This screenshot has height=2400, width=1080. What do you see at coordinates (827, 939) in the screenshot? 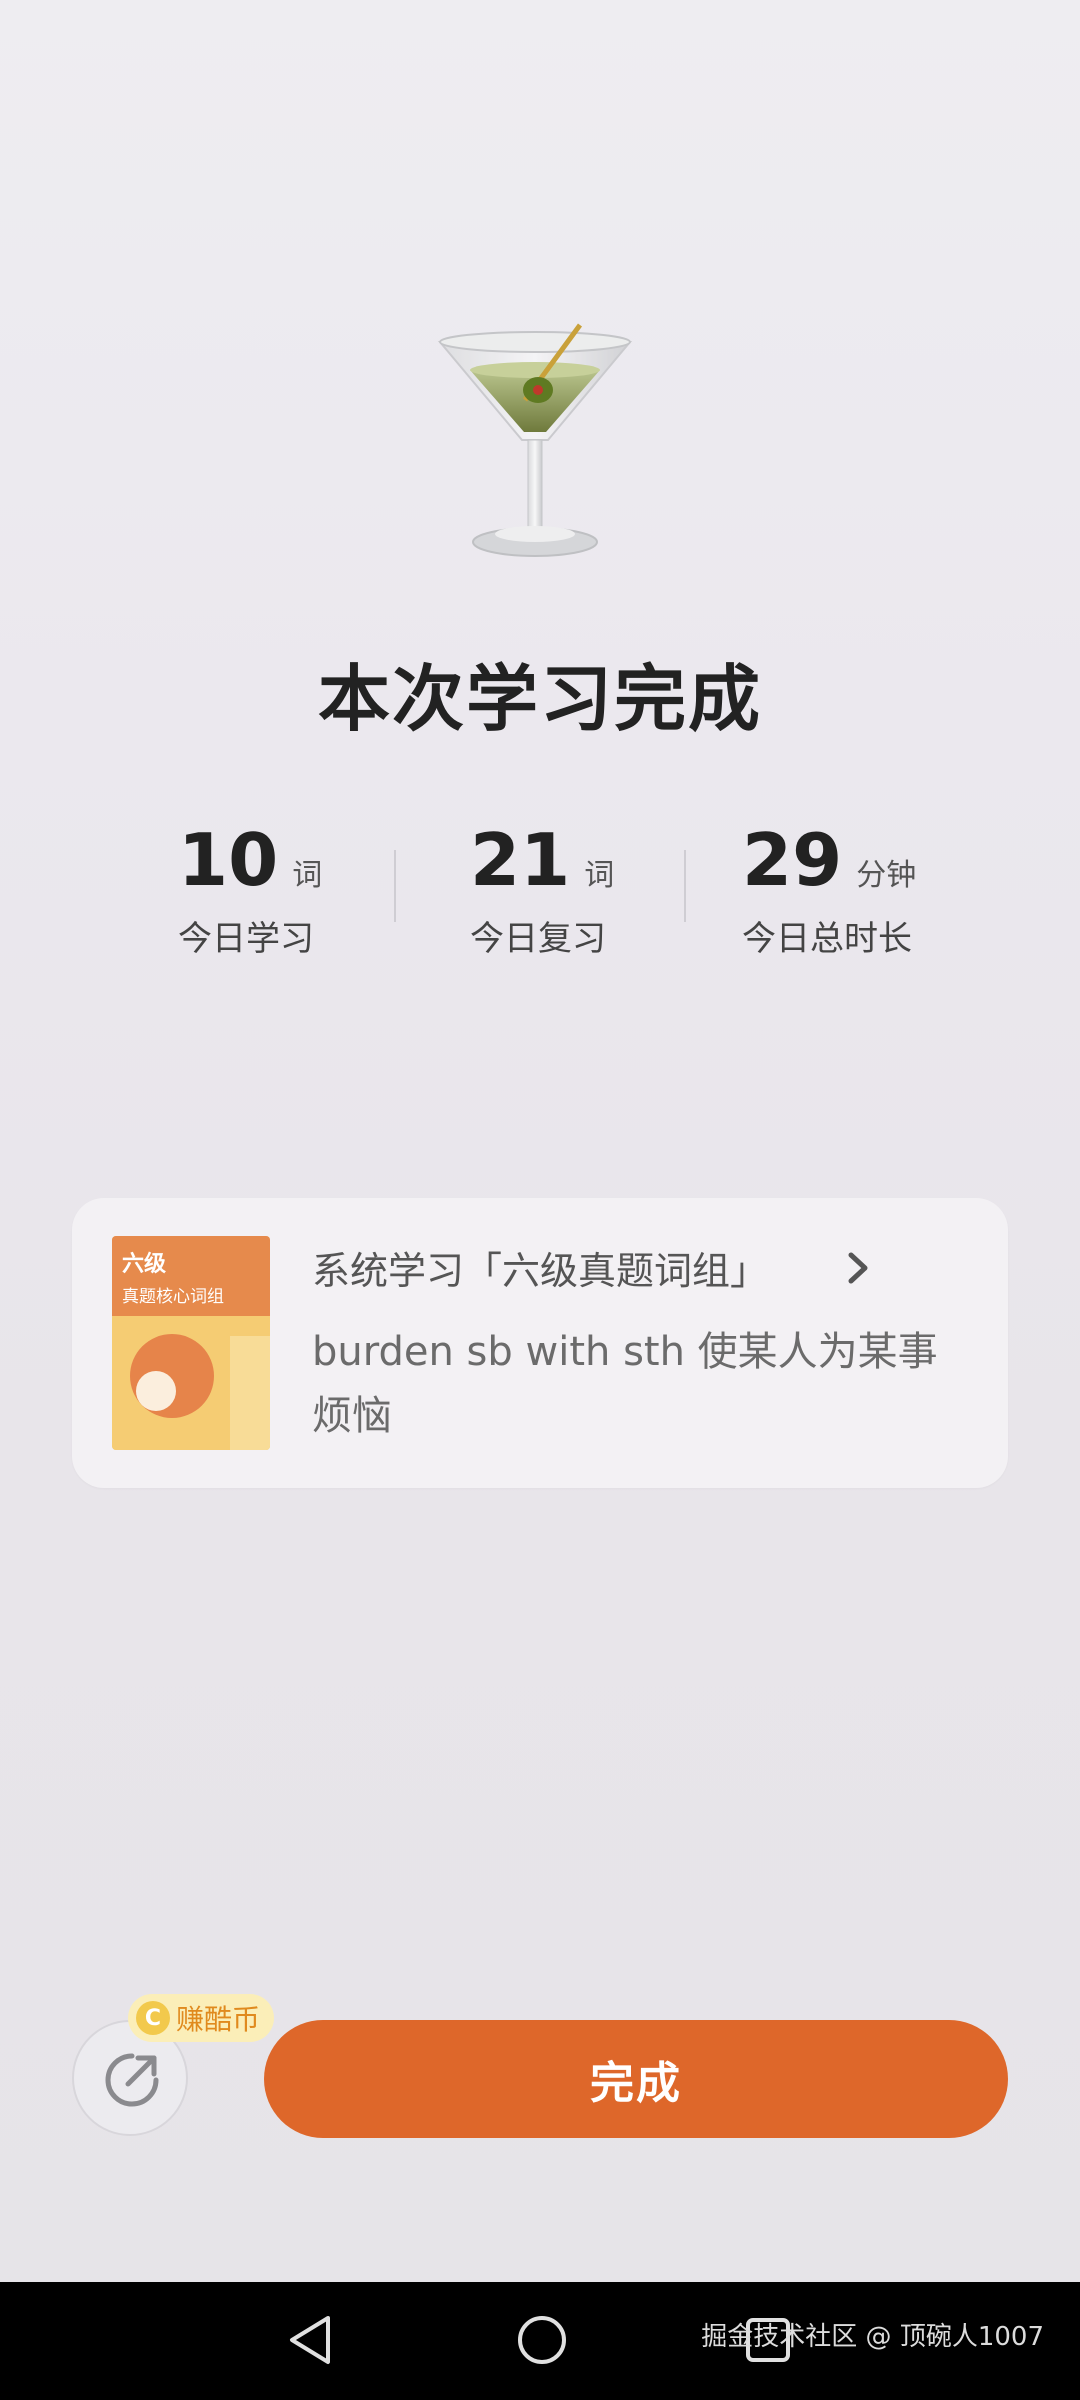
I see `stat-total-time-label: 今日总时长` at bounding box center [827, 939].